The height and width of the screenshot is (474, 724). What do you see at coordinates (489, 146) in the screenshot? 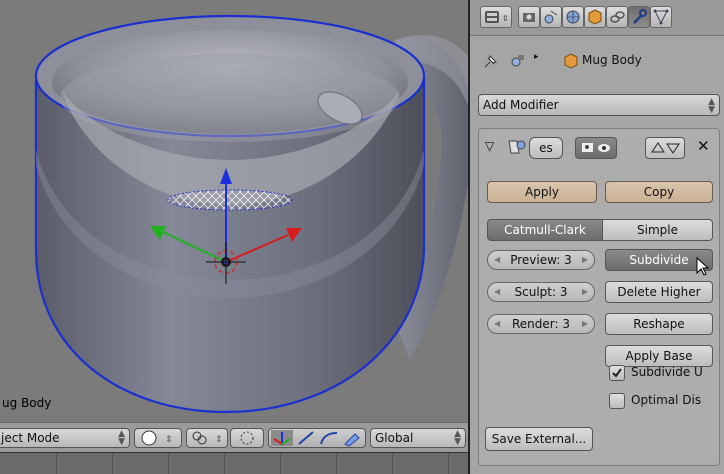
I see `collapse-triangle-icon: ▽` at bounding box center [489, 146].